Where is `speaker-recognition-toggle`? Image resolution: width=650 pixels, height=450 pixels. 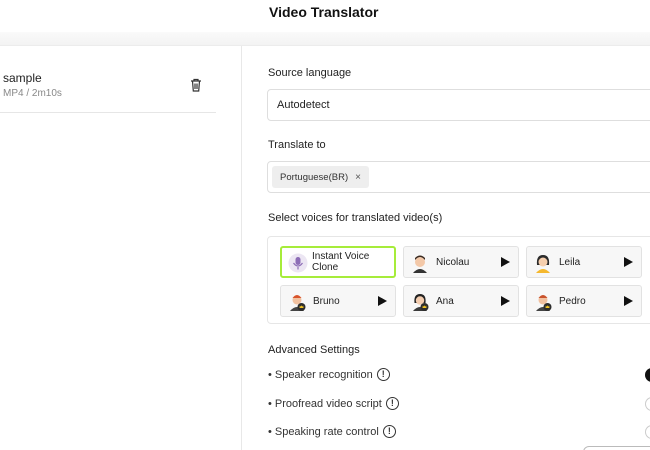
speaker-recognition-toggle is located at coordinates (647, 375).